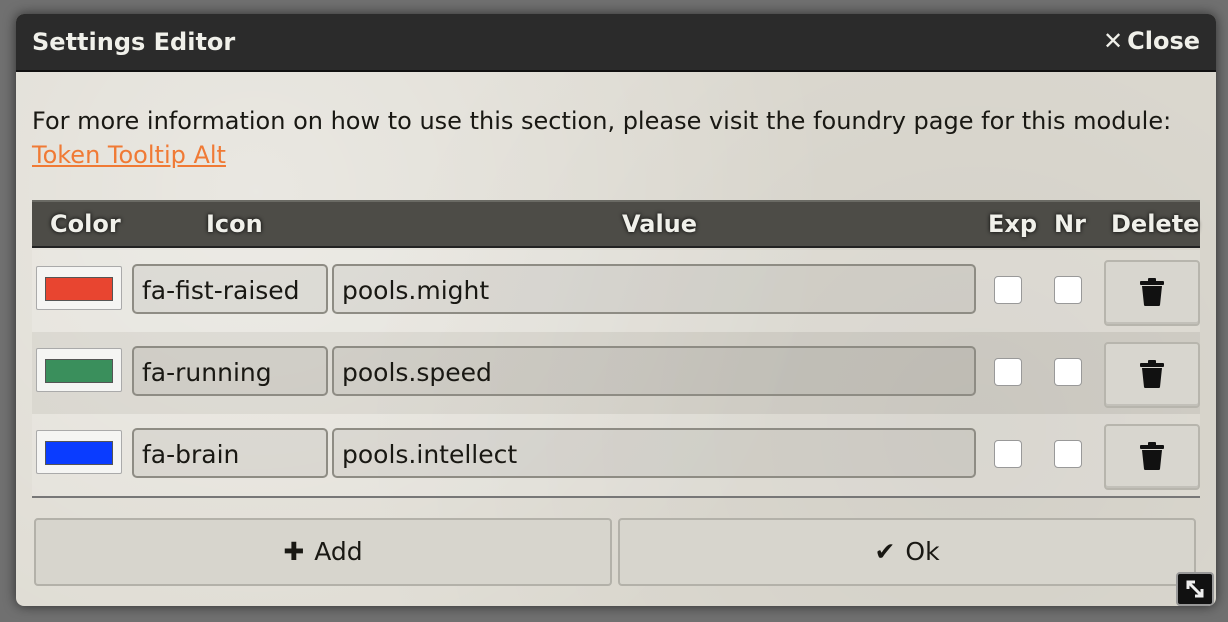  What do you see at coordinates (654, 371) in the screenshot?
I see `value-input: pools.speed` at bounding box center [654, 371].